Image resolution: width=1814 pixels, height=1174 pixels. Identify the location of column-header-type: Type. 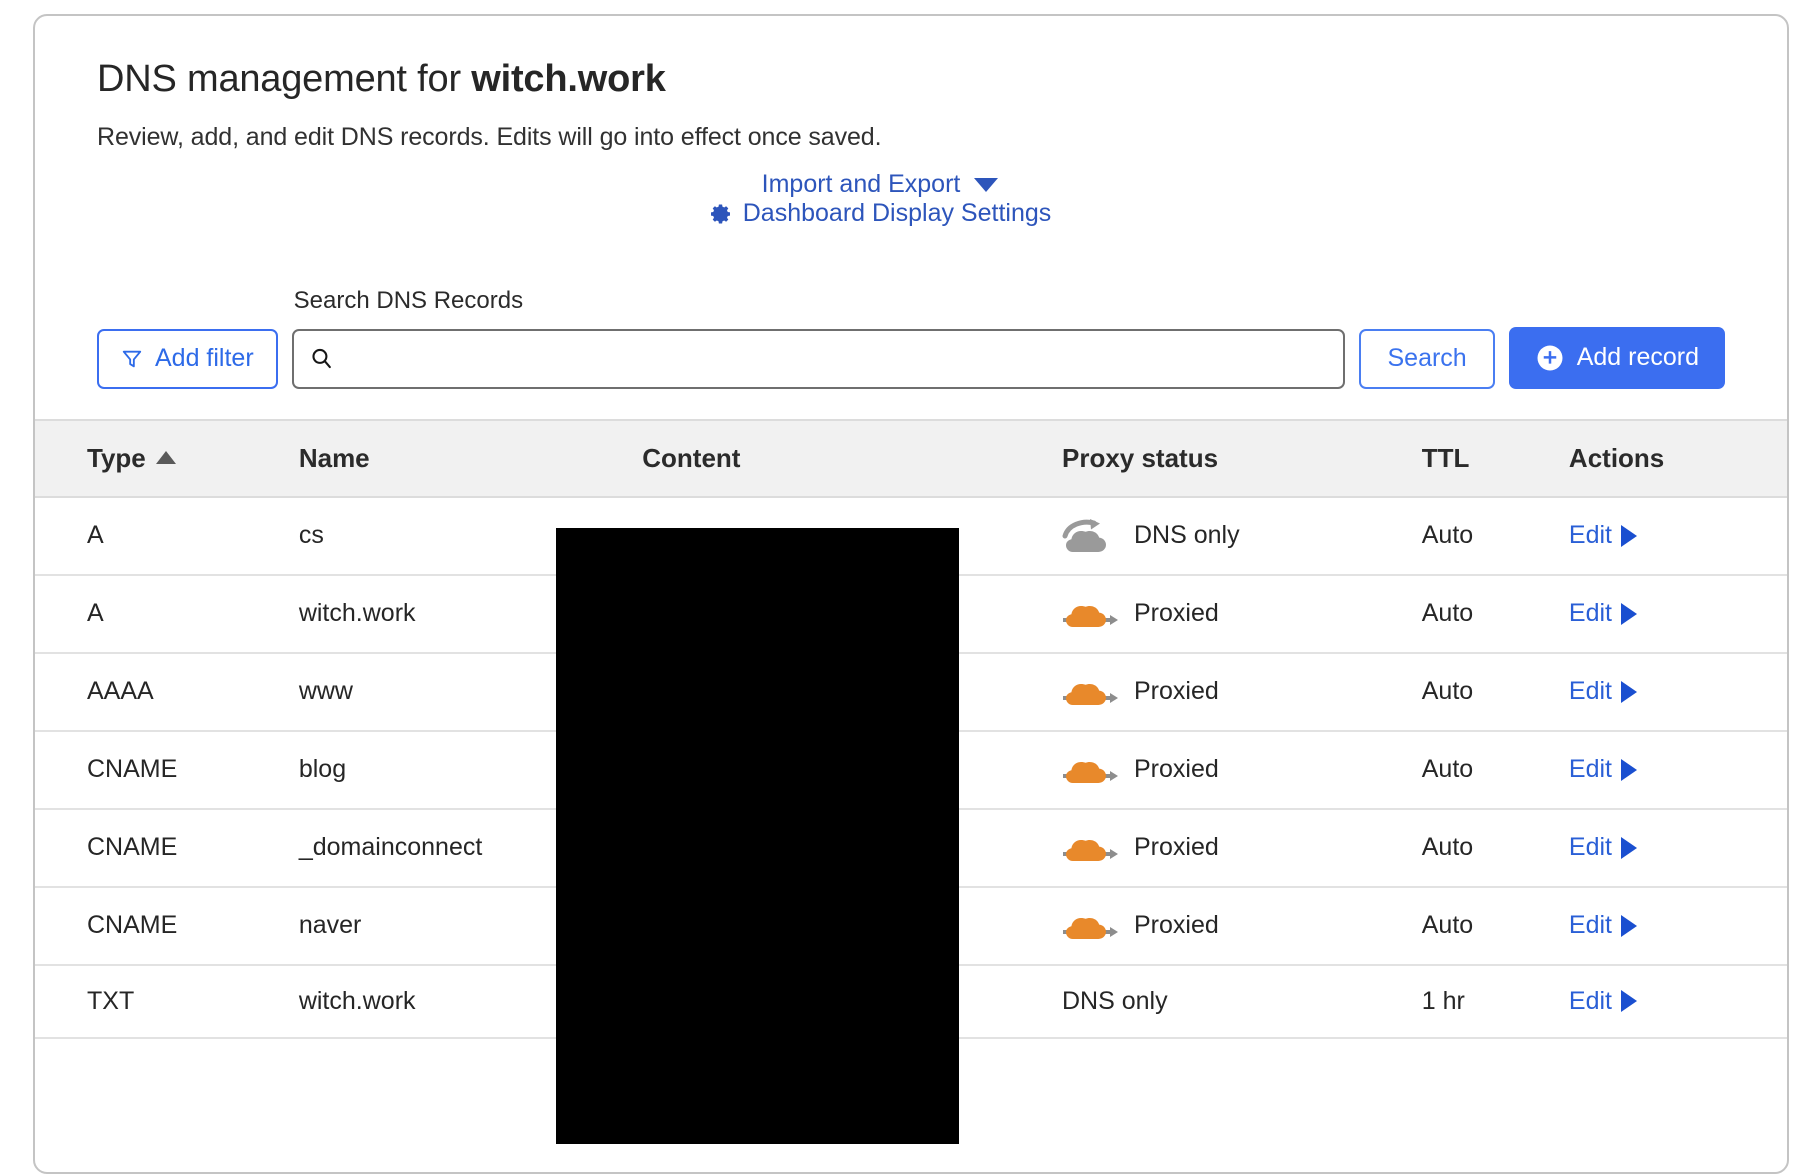
(167, 458).